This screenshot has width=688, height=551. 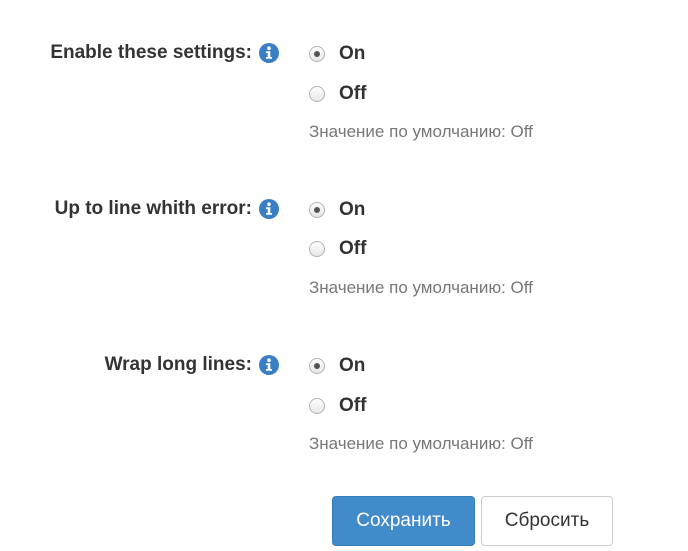 I want to click on setting-label: Up to line whith error:, so click(x=153, y=208).